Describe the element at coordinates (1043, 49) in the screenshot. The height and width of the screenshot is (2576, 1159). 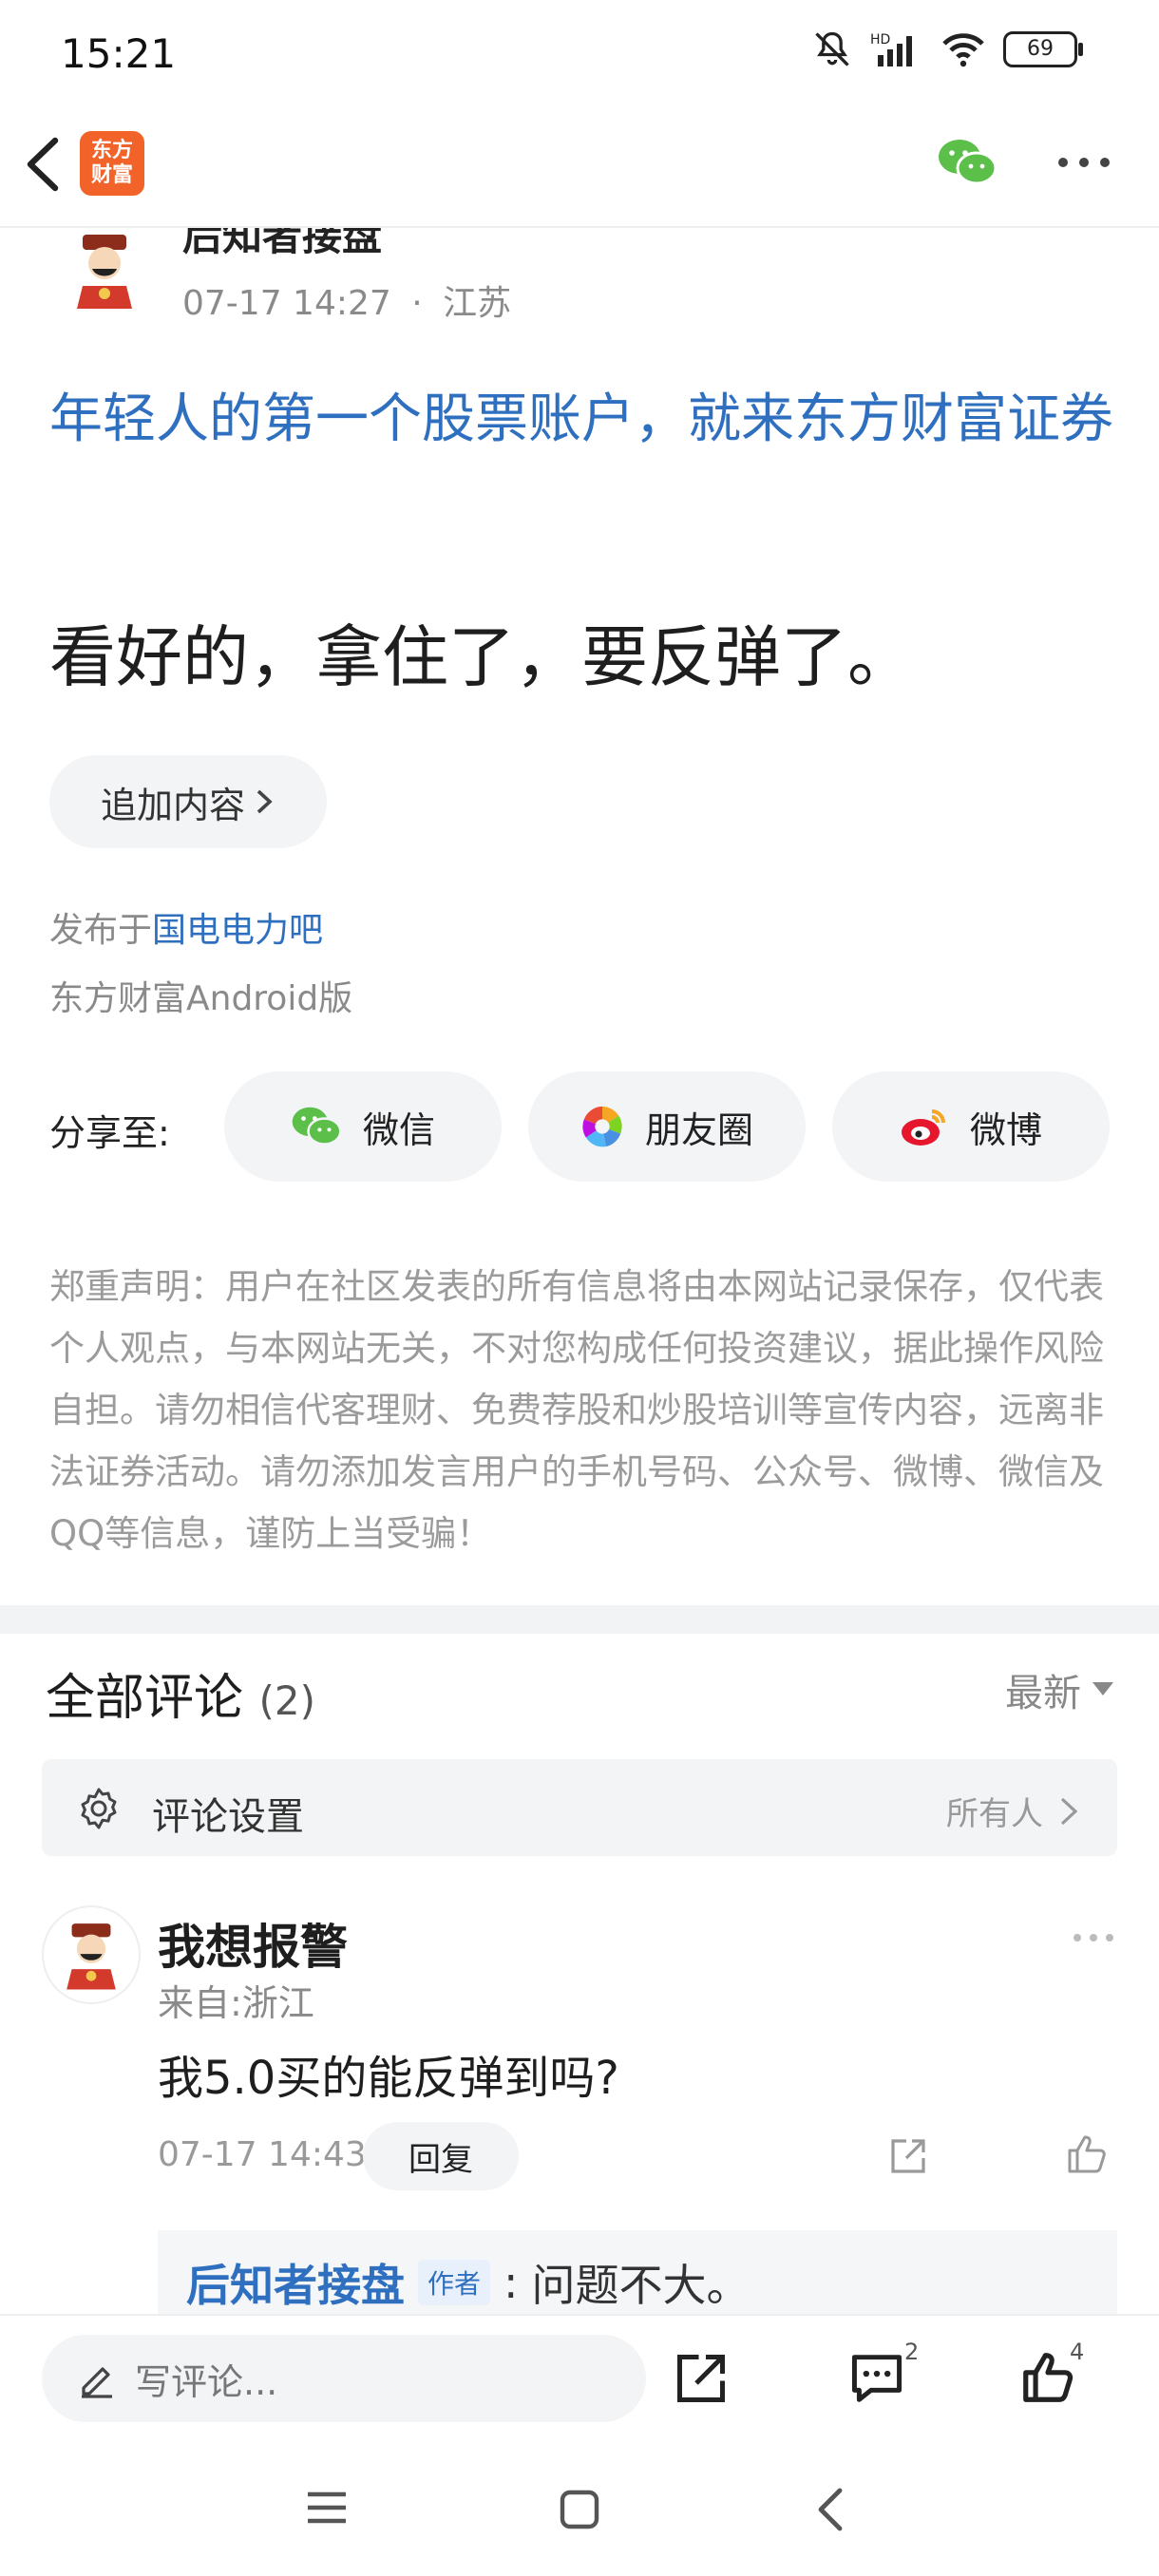
I see `battery-icon: 69` at that location.